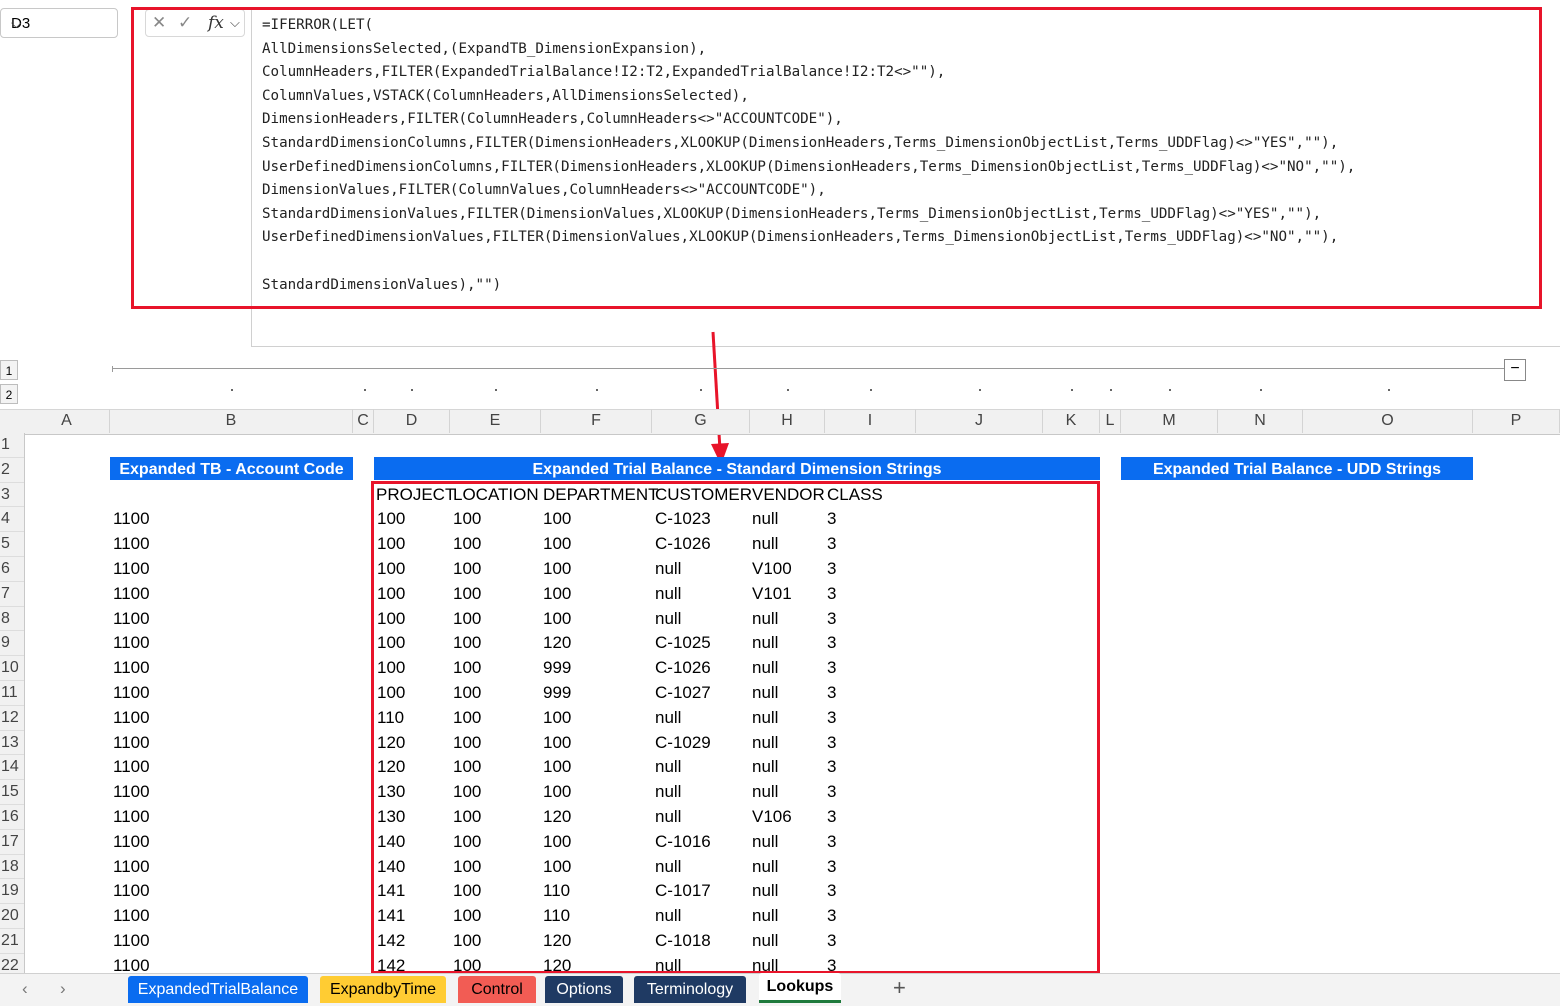  Describe the element at coordinates (412, 421) in the screenshot. I see `column-header-d: D` at that location.